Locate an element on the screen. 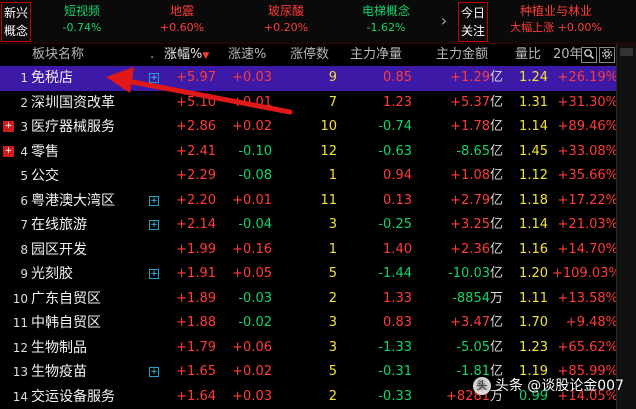  speed-value: -0.08 is located at coordinates (255, 175).